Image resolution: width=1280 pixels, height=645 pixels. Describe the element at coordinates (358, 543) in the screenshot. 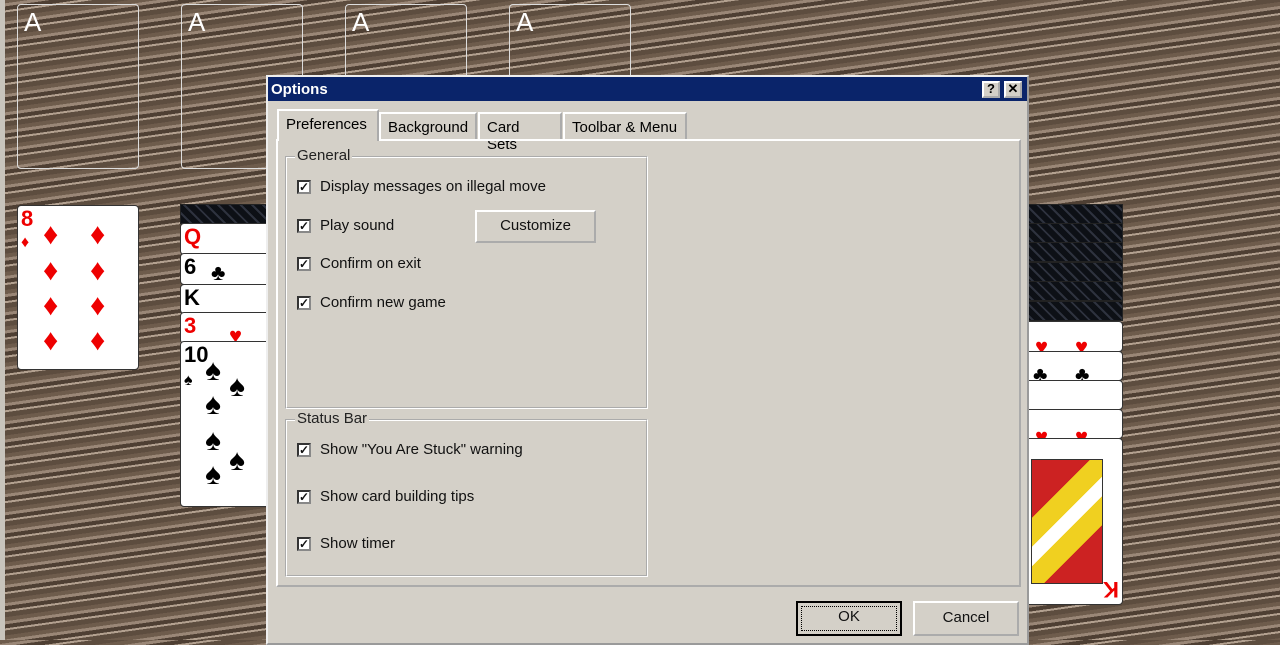

I see `checkbox-label: Show timer` at that location.